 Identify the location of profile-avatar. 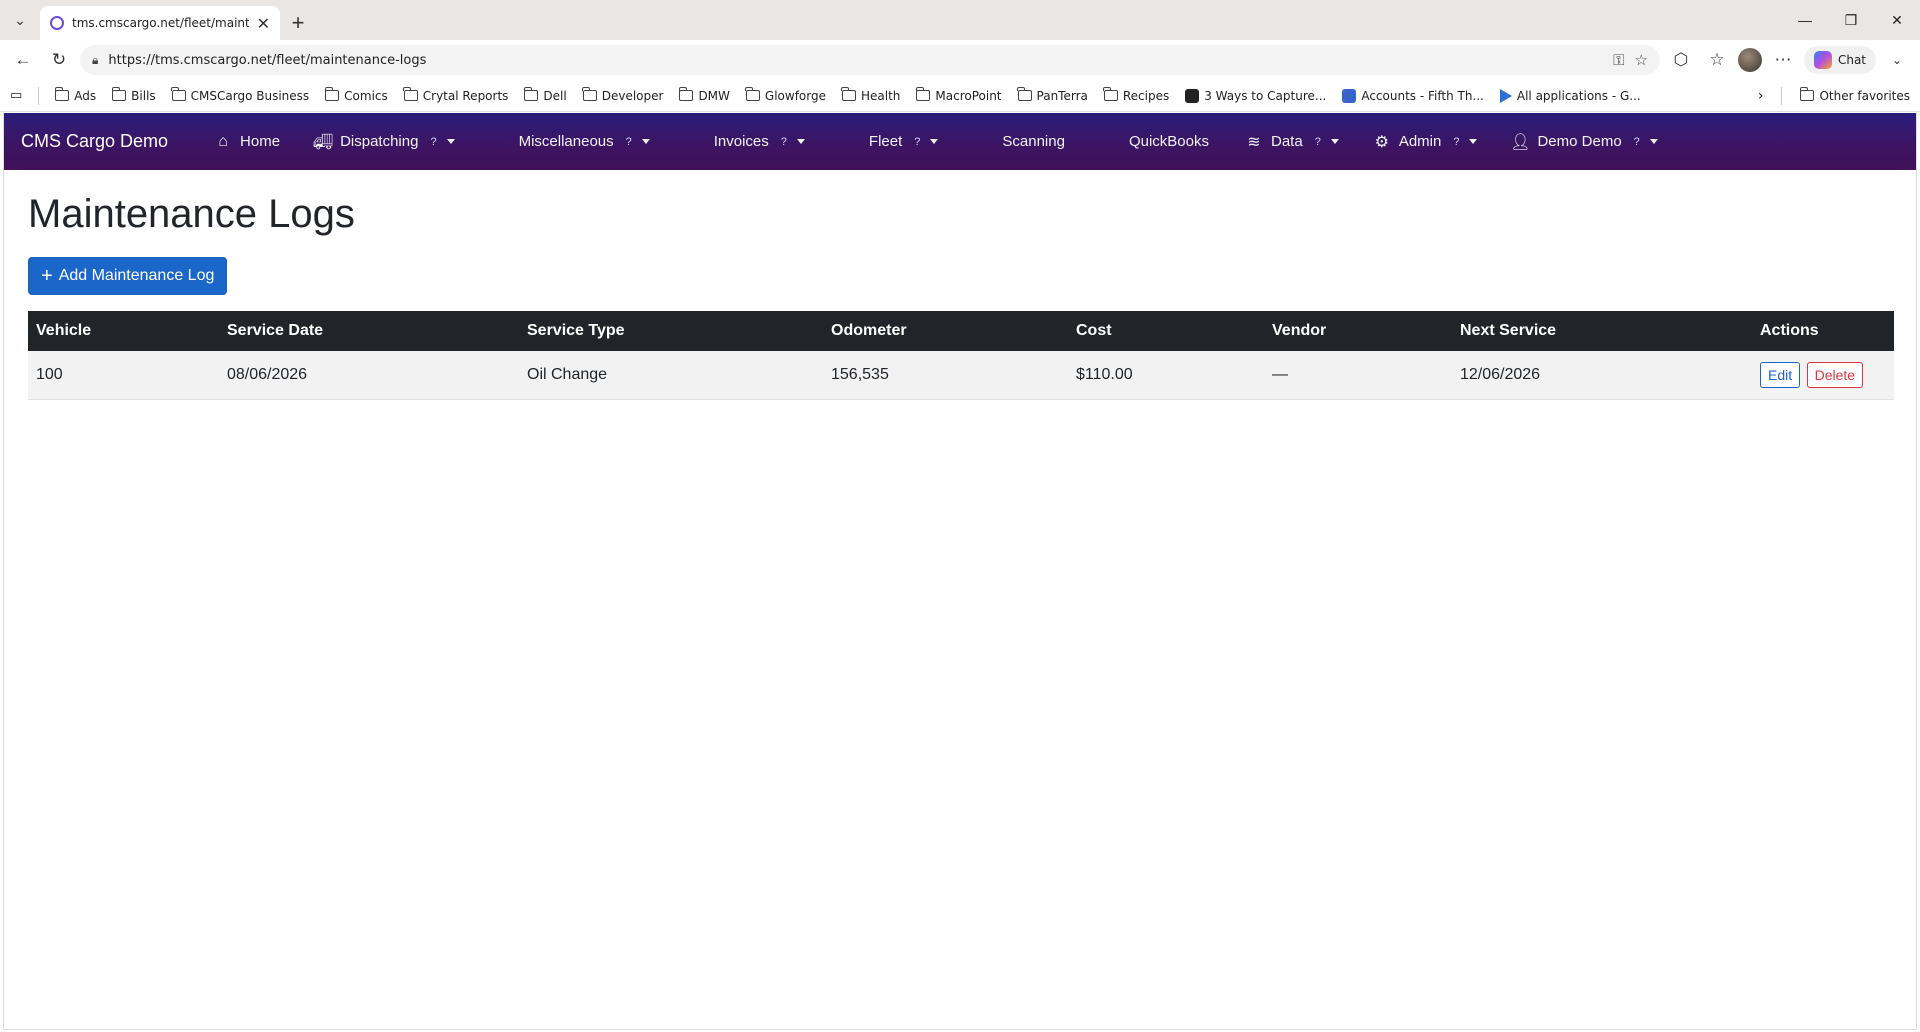
(1749, 60).